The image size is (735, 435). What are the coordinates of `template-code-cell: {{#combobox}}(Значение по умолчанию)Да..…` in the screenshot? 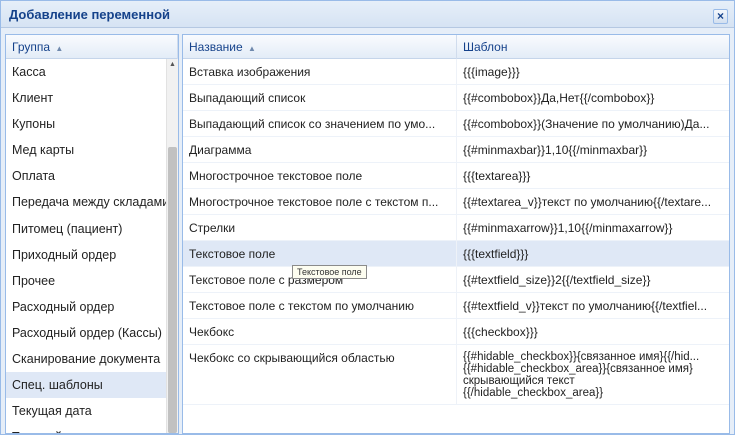 It's located at (586, 124).